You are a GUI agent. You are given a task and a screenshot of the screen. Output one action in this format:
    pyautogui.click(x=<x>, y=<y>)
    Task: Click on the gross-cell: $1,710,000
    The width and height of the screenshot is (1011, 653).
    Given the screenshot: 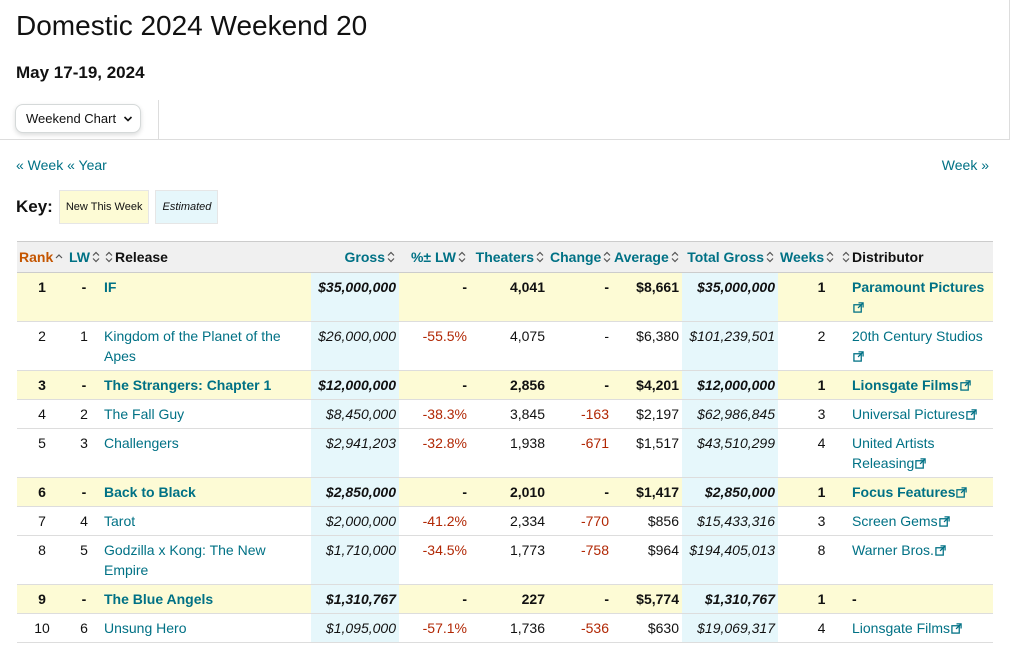 What is the action you would take?
    pyautogui.click(x=355, y=560)
    